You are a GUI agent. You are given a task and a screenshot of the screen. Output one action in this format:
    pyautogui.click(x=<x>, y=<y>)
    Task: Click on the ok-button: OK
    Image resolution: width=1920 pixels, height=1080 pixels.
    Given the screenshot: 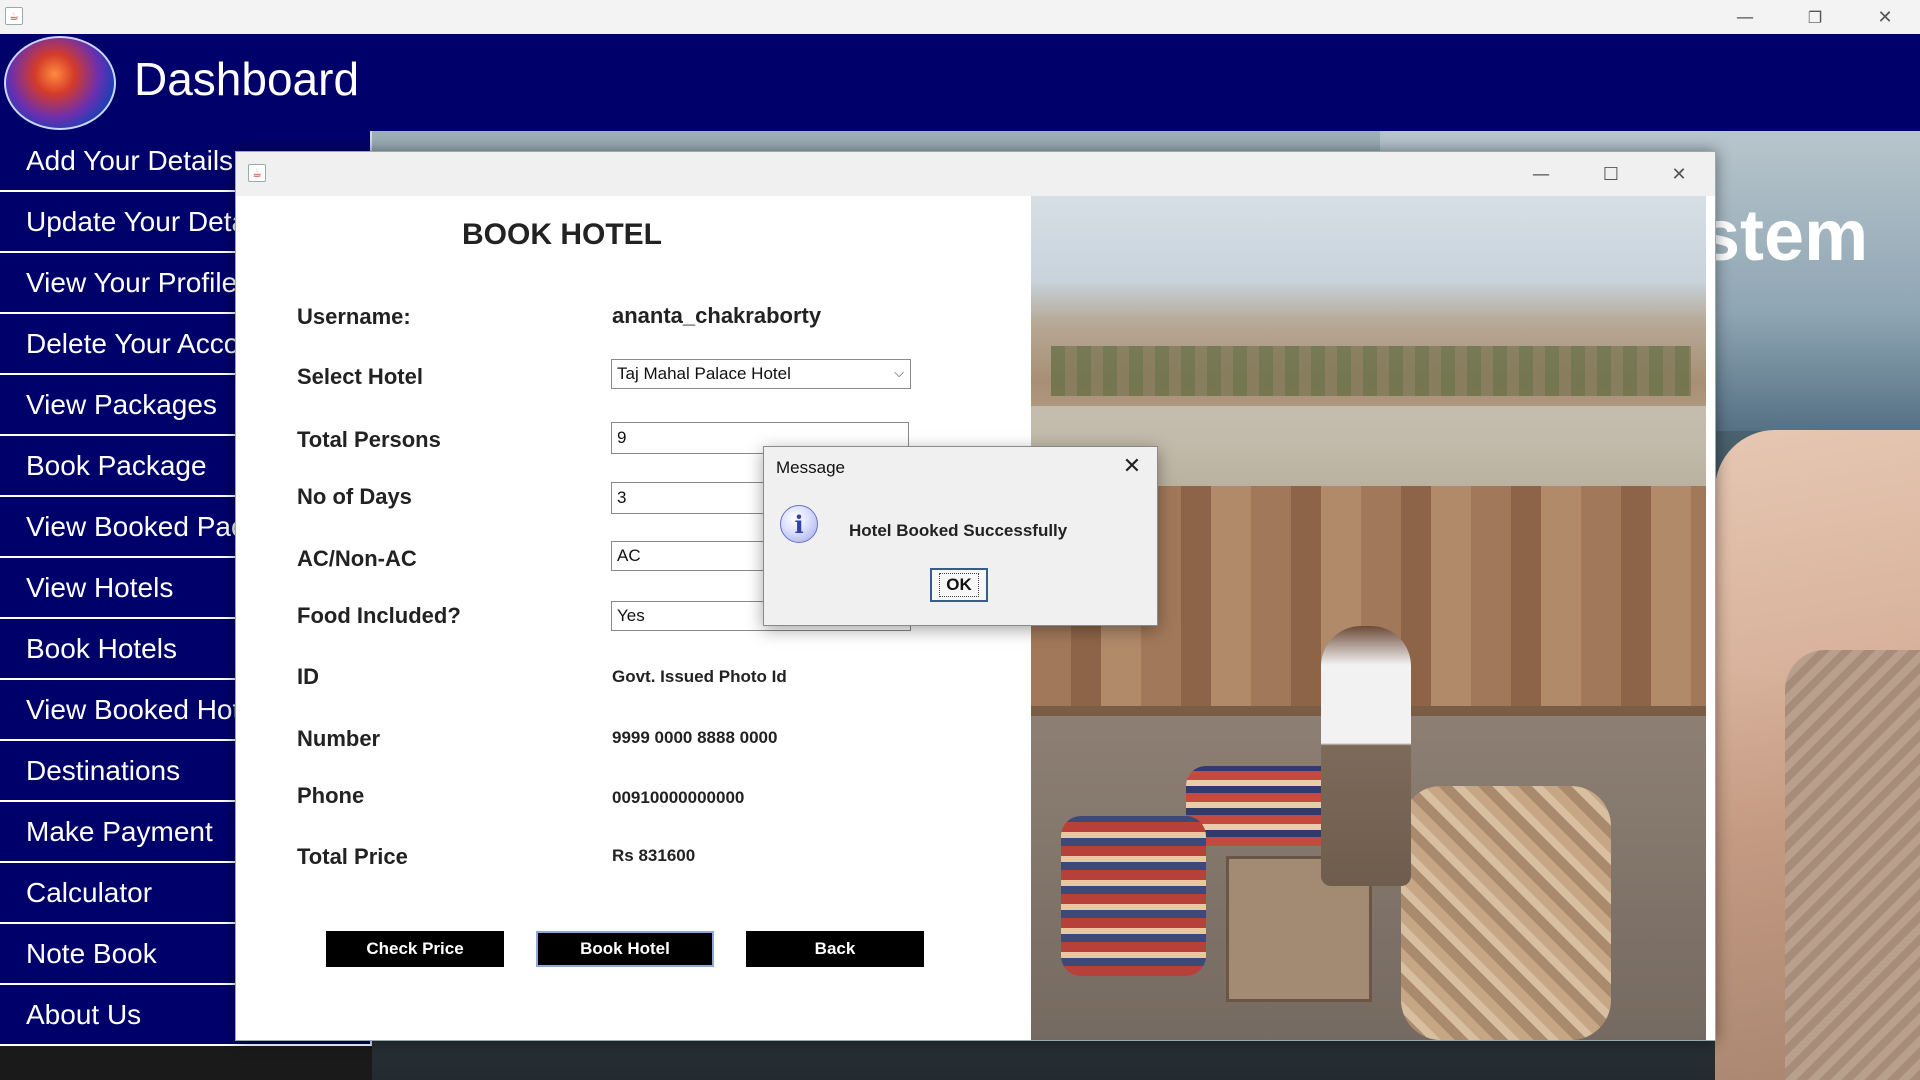 What is the action you would take?
    pyautogui.click(x=959, y=585)
    